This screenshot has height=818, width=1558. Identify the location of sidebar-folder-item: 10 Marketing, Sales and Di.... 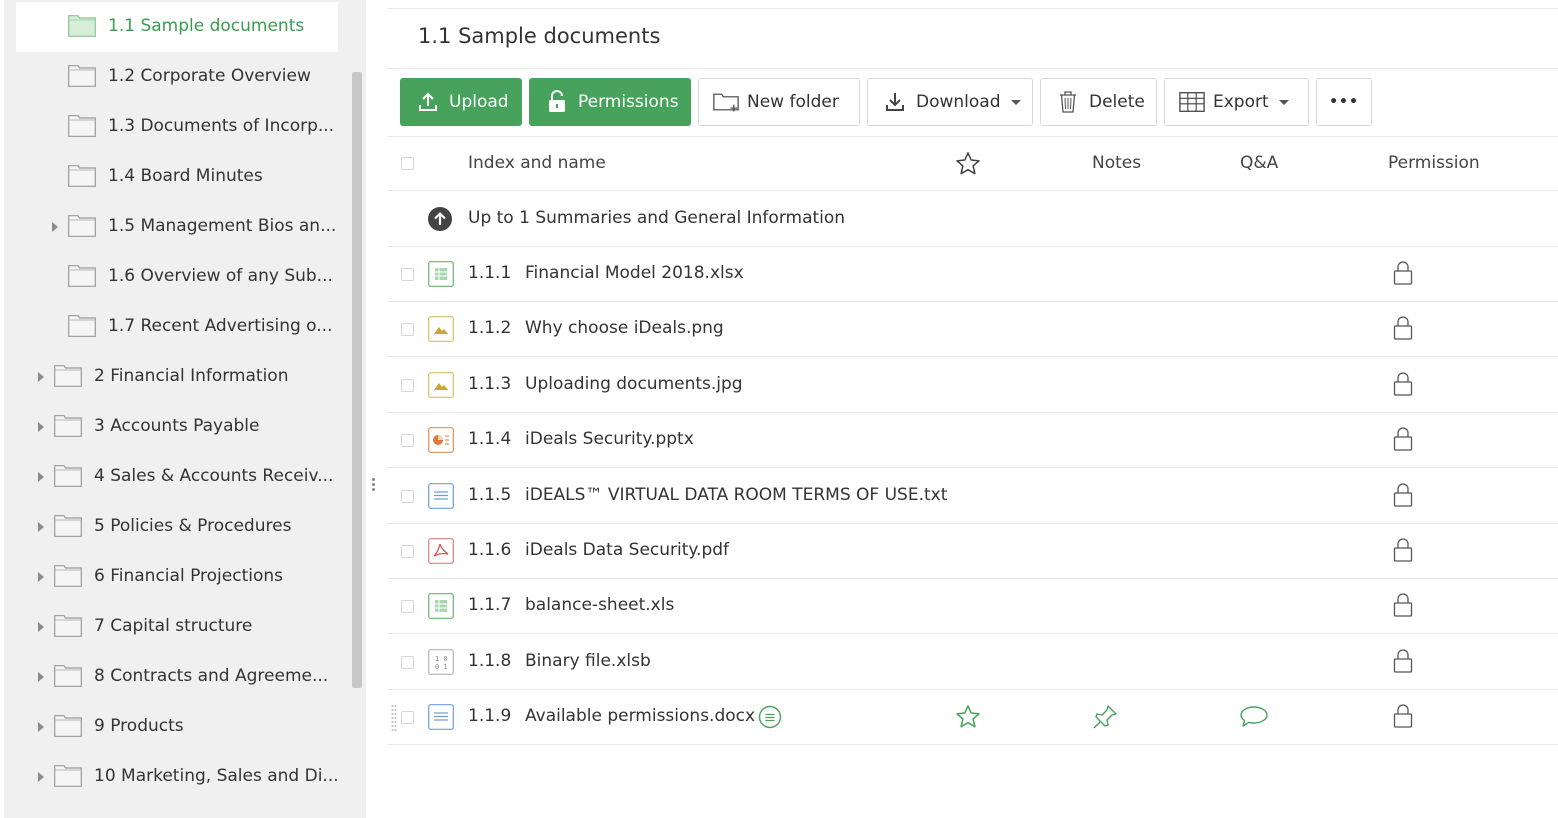
(179, 777).